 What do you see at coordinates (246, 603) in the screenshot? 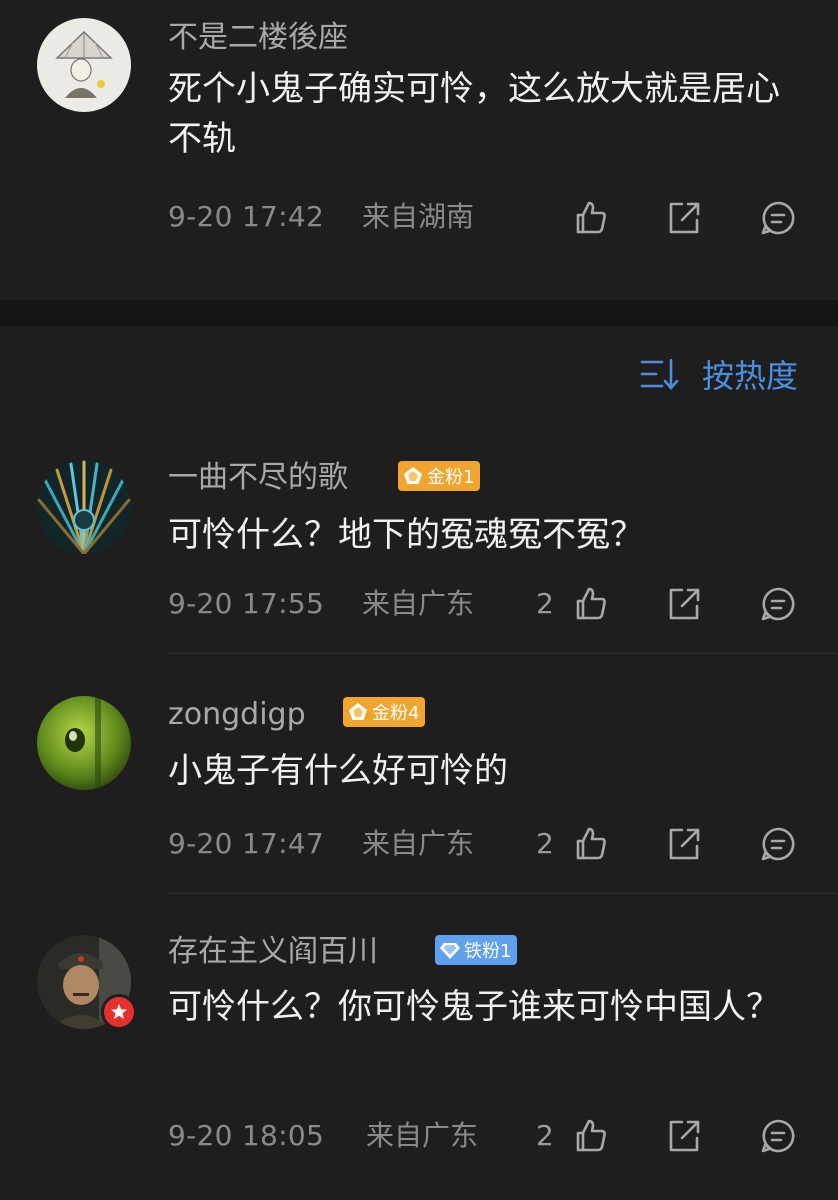
I see `comment-time: 9-20 17:55` at bounding box center [246, 603].